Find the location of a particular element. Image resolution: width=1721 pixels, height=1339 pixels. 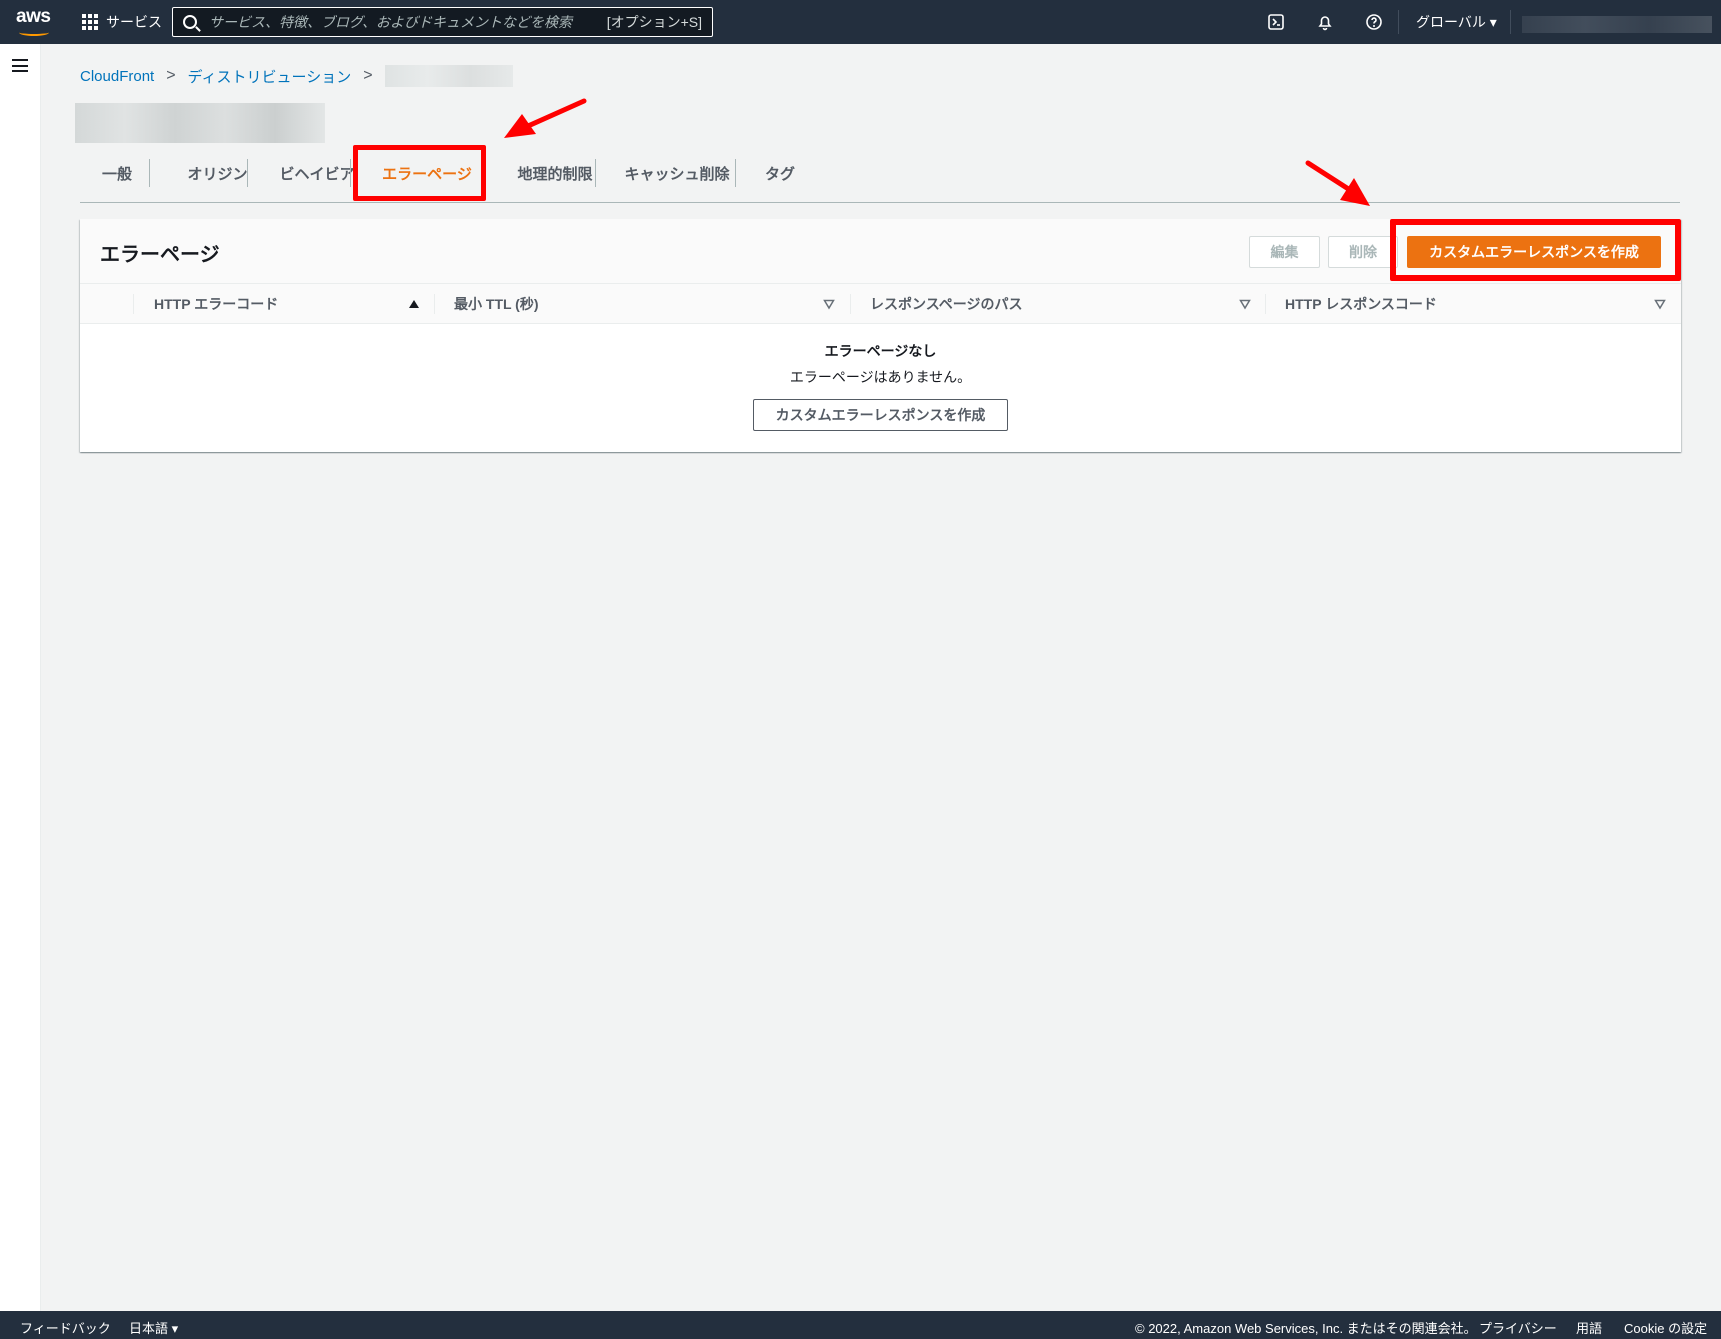

breadcrumb-cloudfront: CloudFront is located at coordinates (117, 76).